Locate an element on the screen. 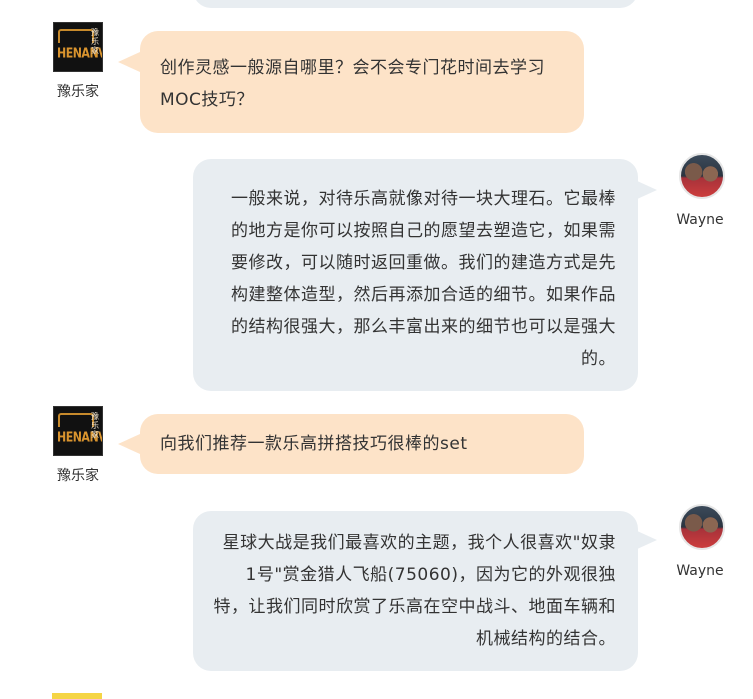 The height and width of the screenshot is (699, 753). message-bubble: 创作灵感一般源自哪里？会不会专门花时间去学习MOC技巧？ is located at coordinates (362, 82).